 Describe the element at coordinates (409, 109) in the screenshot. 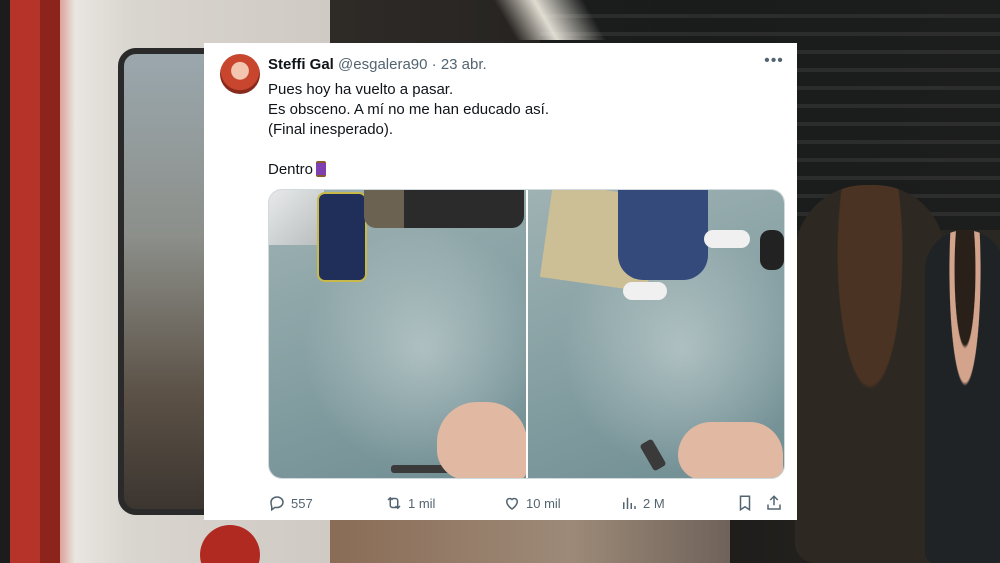

I see `tweet-line: Es obsceno. A mí no me han educado así.` at that location.